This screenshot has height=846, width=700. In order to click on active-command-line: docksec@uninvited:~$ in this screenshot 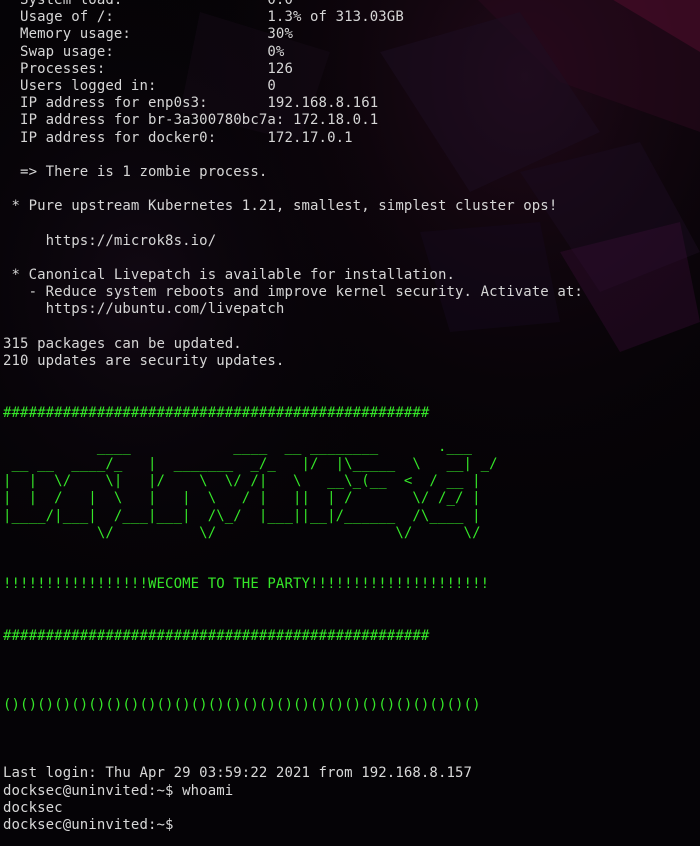, I will do `click(351, 825)`.